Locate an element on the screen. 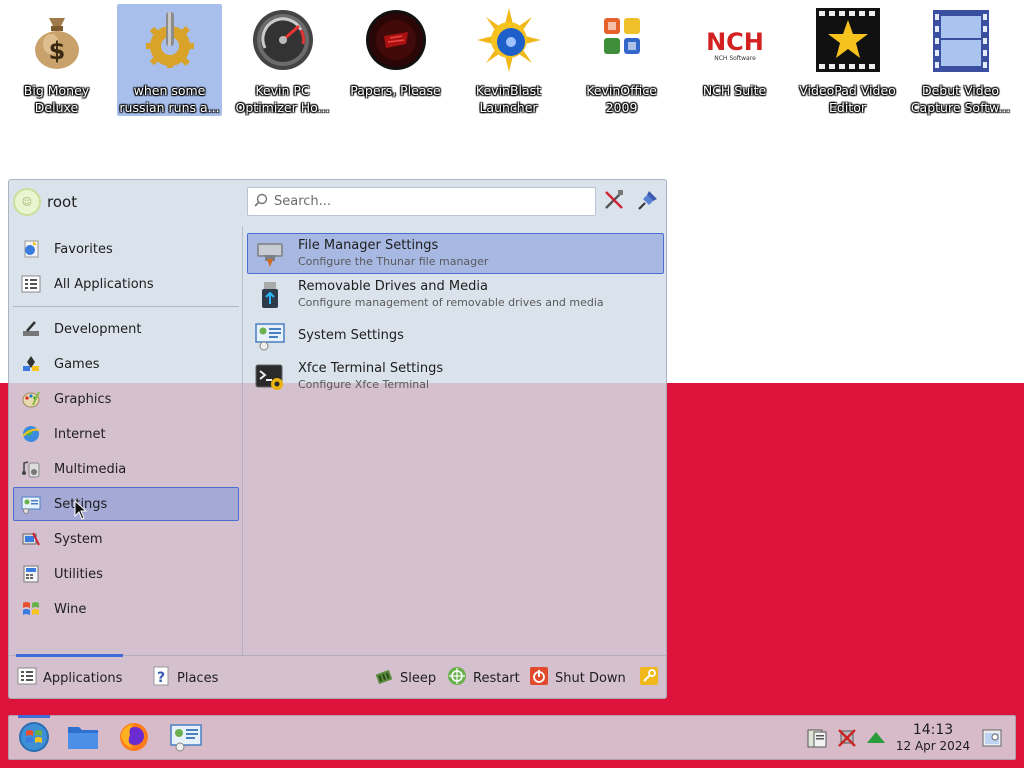  svg-text: NCH Software is located at coordinates (735, 58).